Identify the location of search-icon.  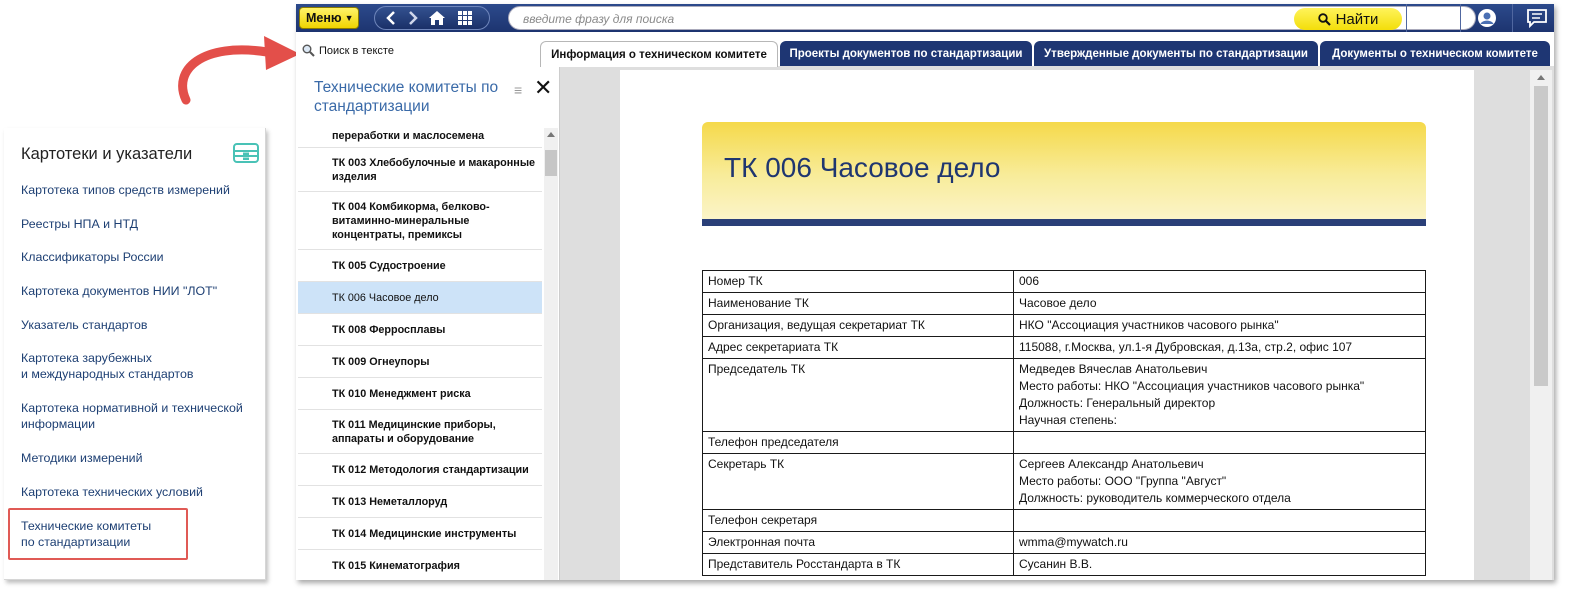
(1324, 19).